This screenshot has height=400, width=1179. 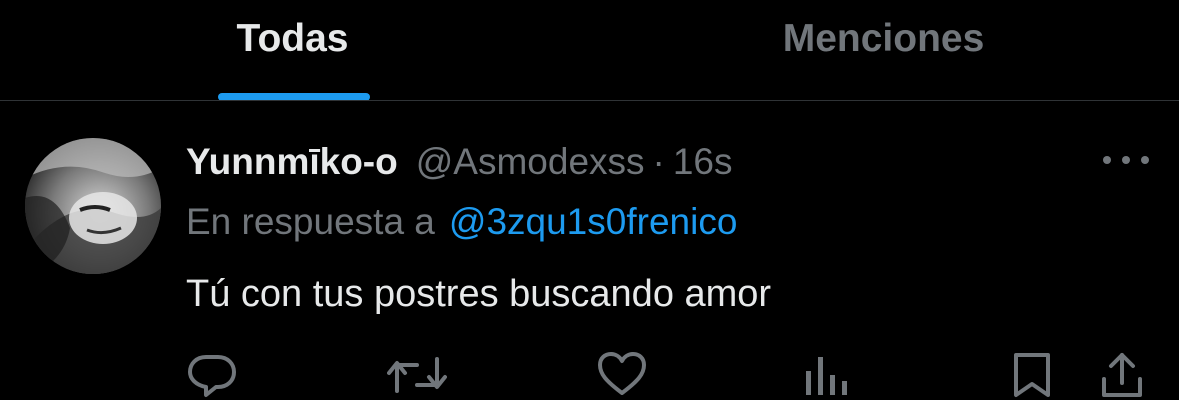 I want to click on tab-mentions-label: Menciones, so click(x=883, y=38).